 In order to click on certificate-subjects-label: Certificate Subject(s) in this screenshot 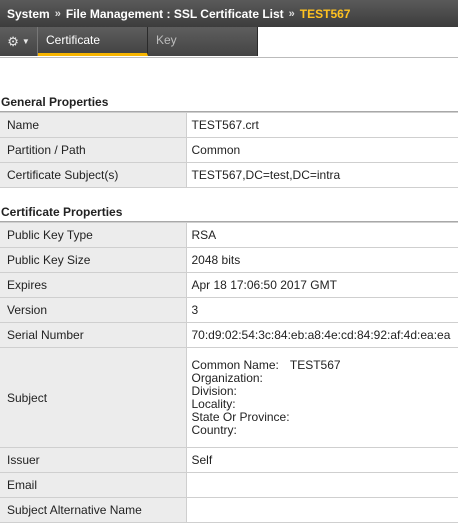, I will do `click(93, 175)`.